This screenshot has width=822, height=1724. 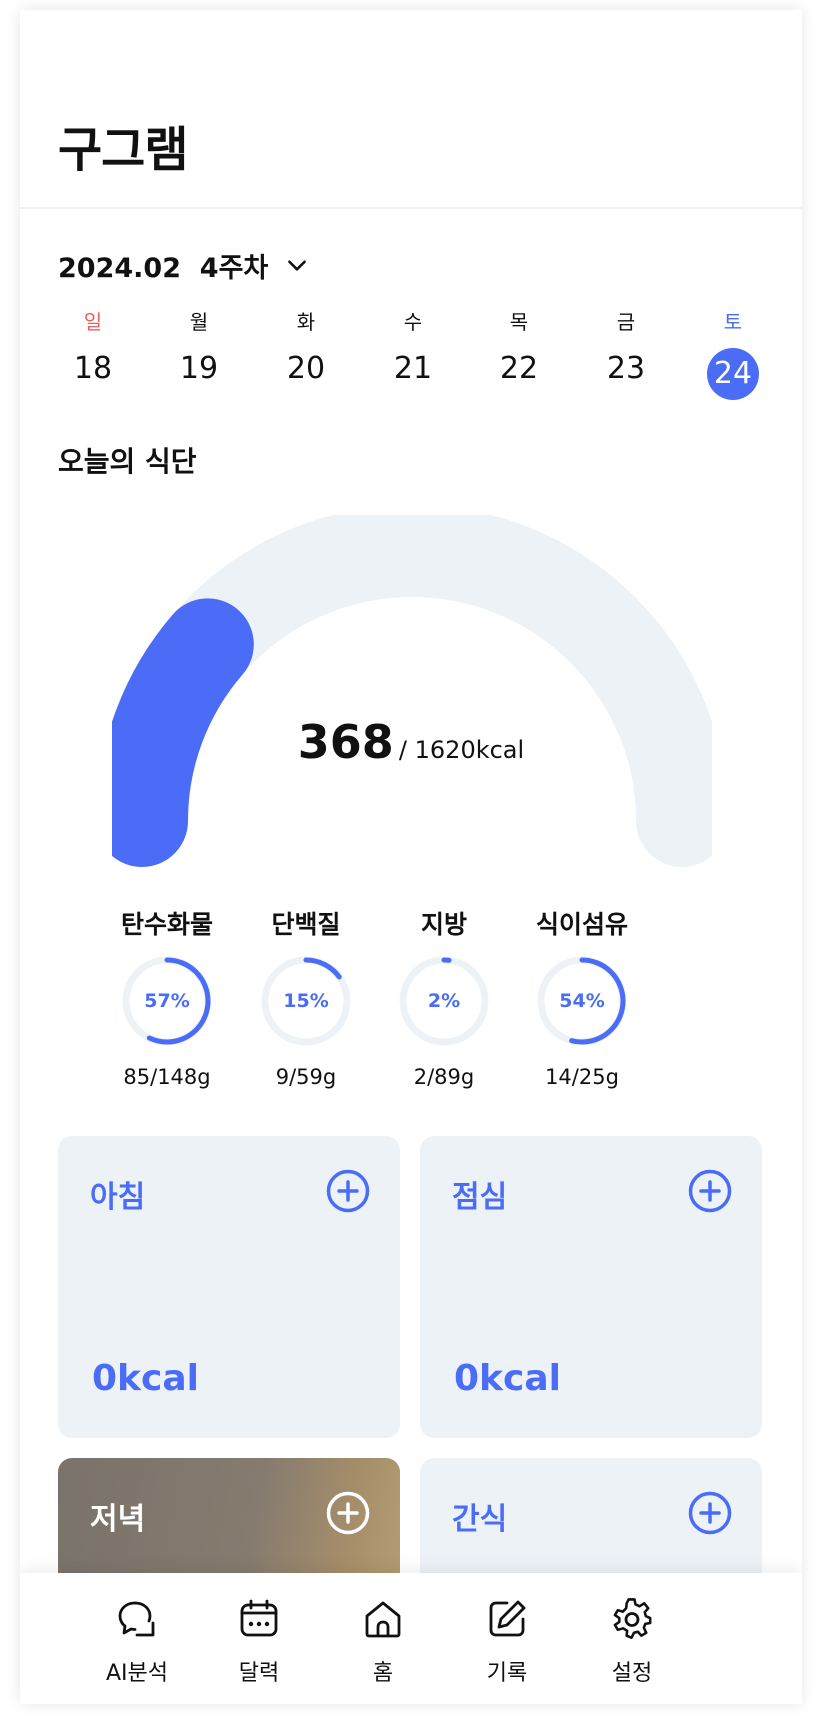 I want to click on meal-label: 아침, so click(x=118, y=1197).